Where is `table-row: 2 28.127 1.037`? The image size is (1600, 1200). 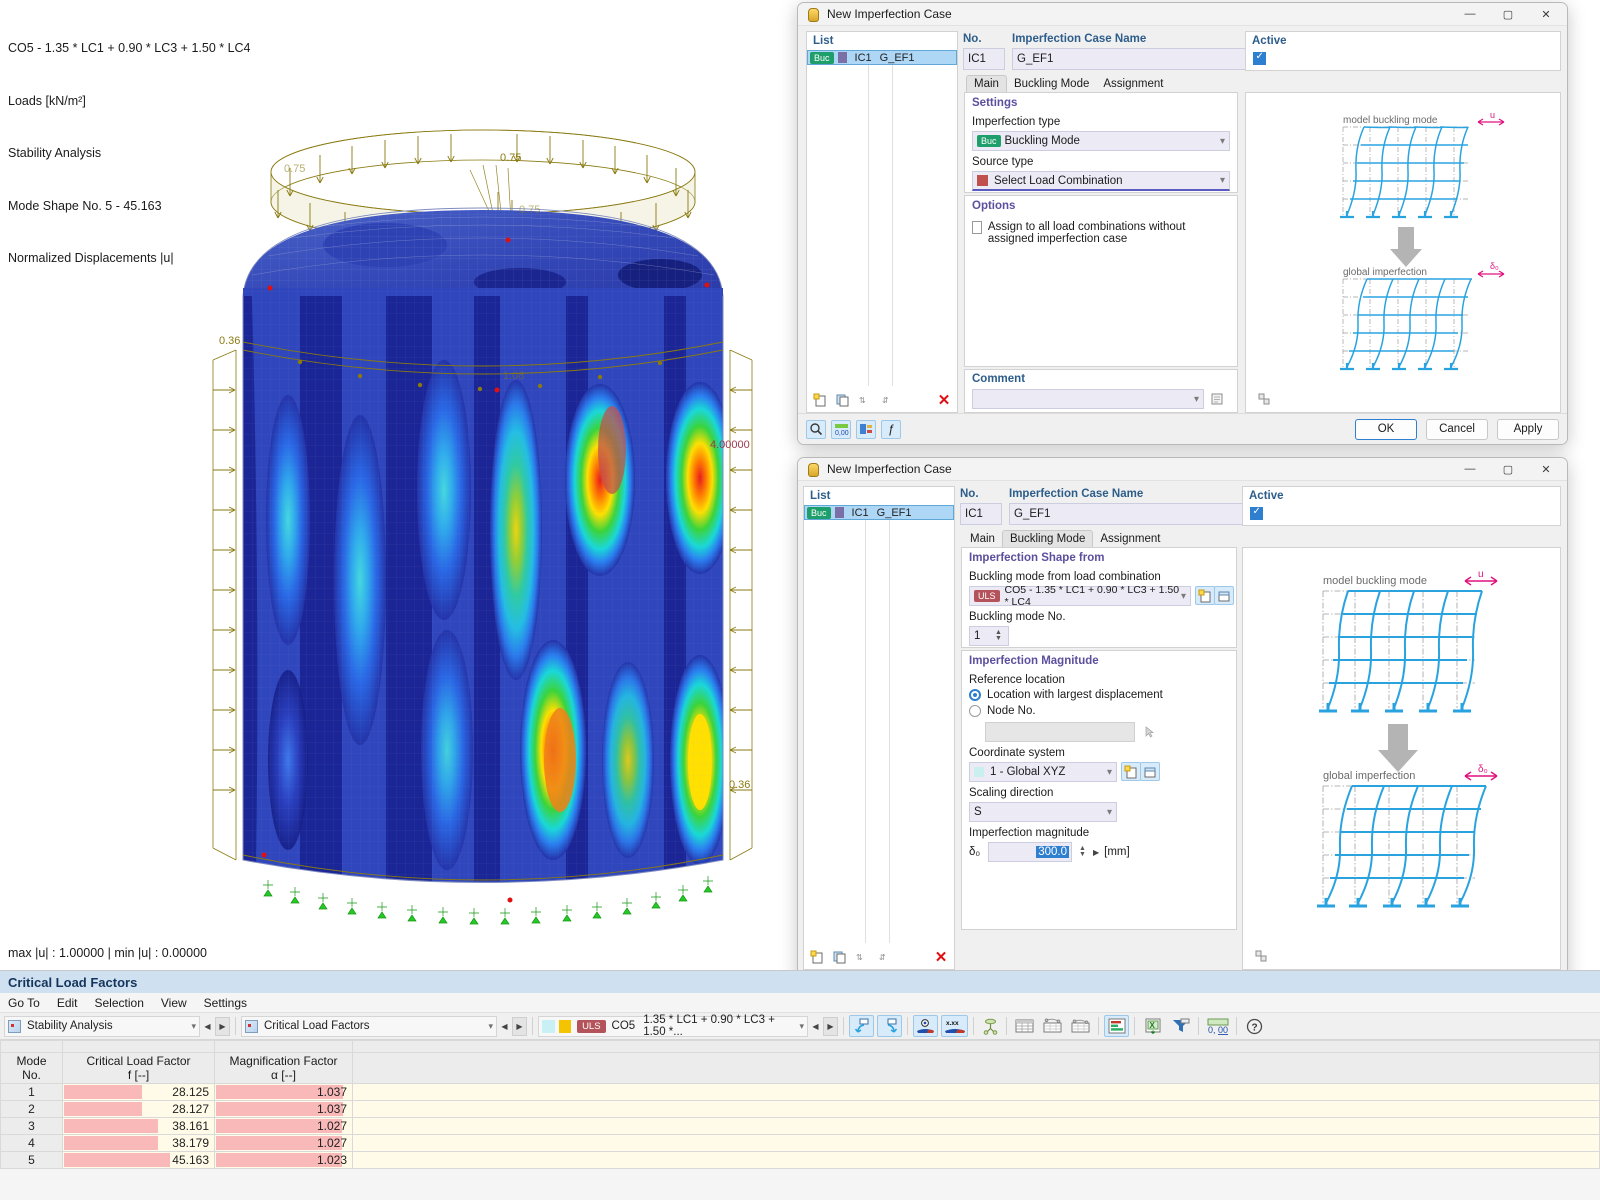
table-row: 2 28.127 1.037 is located at coordinates (800, 1109).